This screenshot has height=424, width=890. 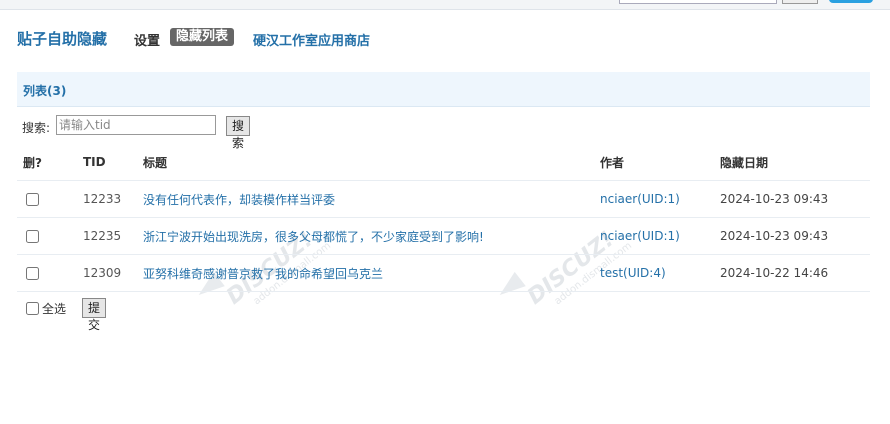 I want to click on select-all: 全选, so click(x=44, y=308).